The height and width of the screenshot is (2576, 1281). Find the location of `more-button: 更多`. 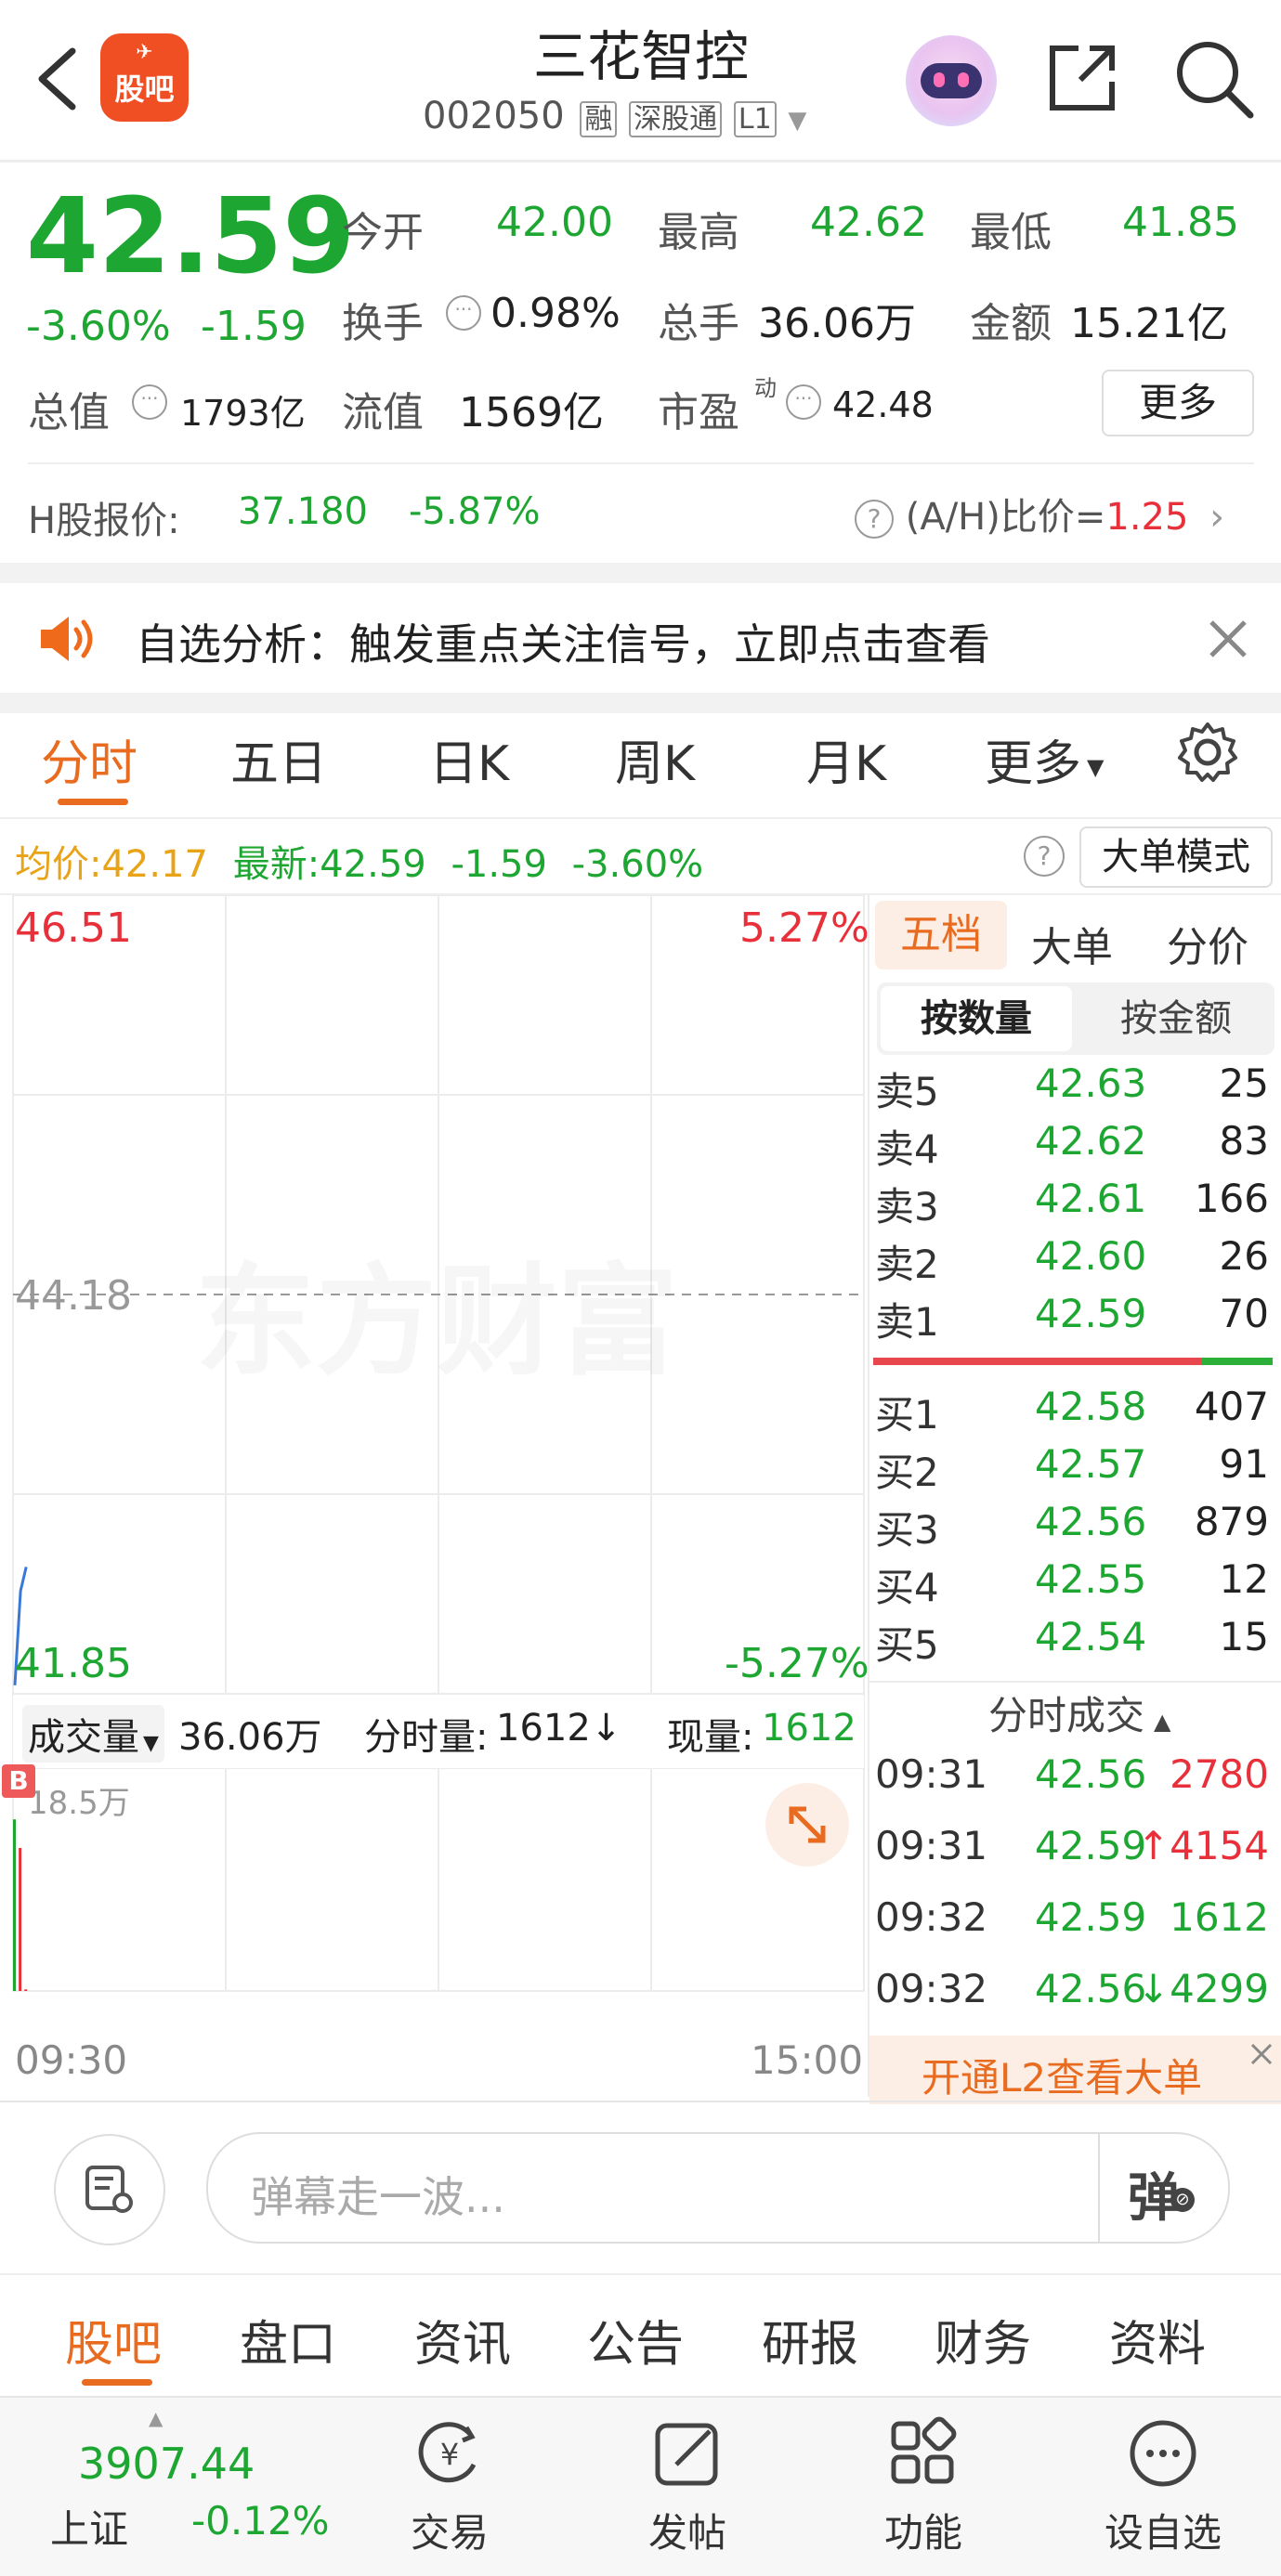

more-button: 更多 is located at coordinates (1178, 403).